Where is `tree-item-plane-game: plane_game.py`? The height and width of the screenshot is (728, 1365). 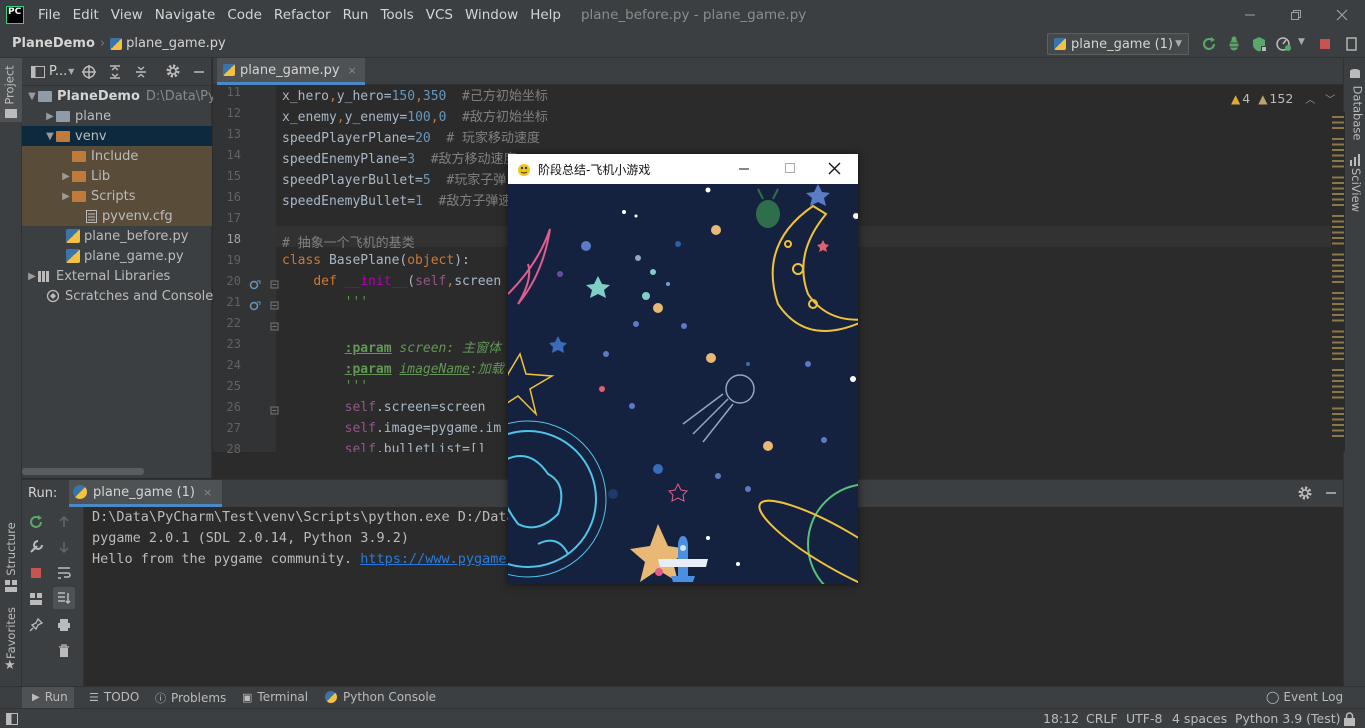 tree-item-plane-game: plane_game.py is located at coordinates (117, 256).